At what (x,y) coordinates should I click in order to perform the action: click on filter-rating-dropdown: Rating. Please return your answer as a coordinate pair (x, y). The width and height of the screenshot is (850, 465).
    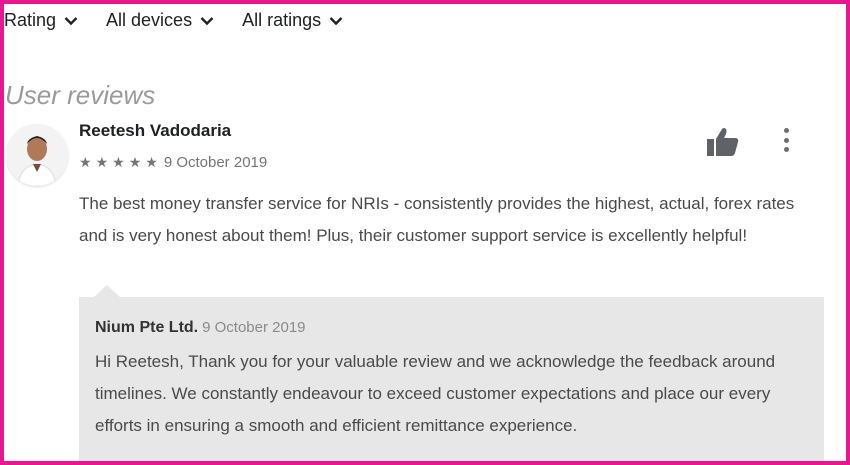
    Looking at the image, I should click on (41, 20).